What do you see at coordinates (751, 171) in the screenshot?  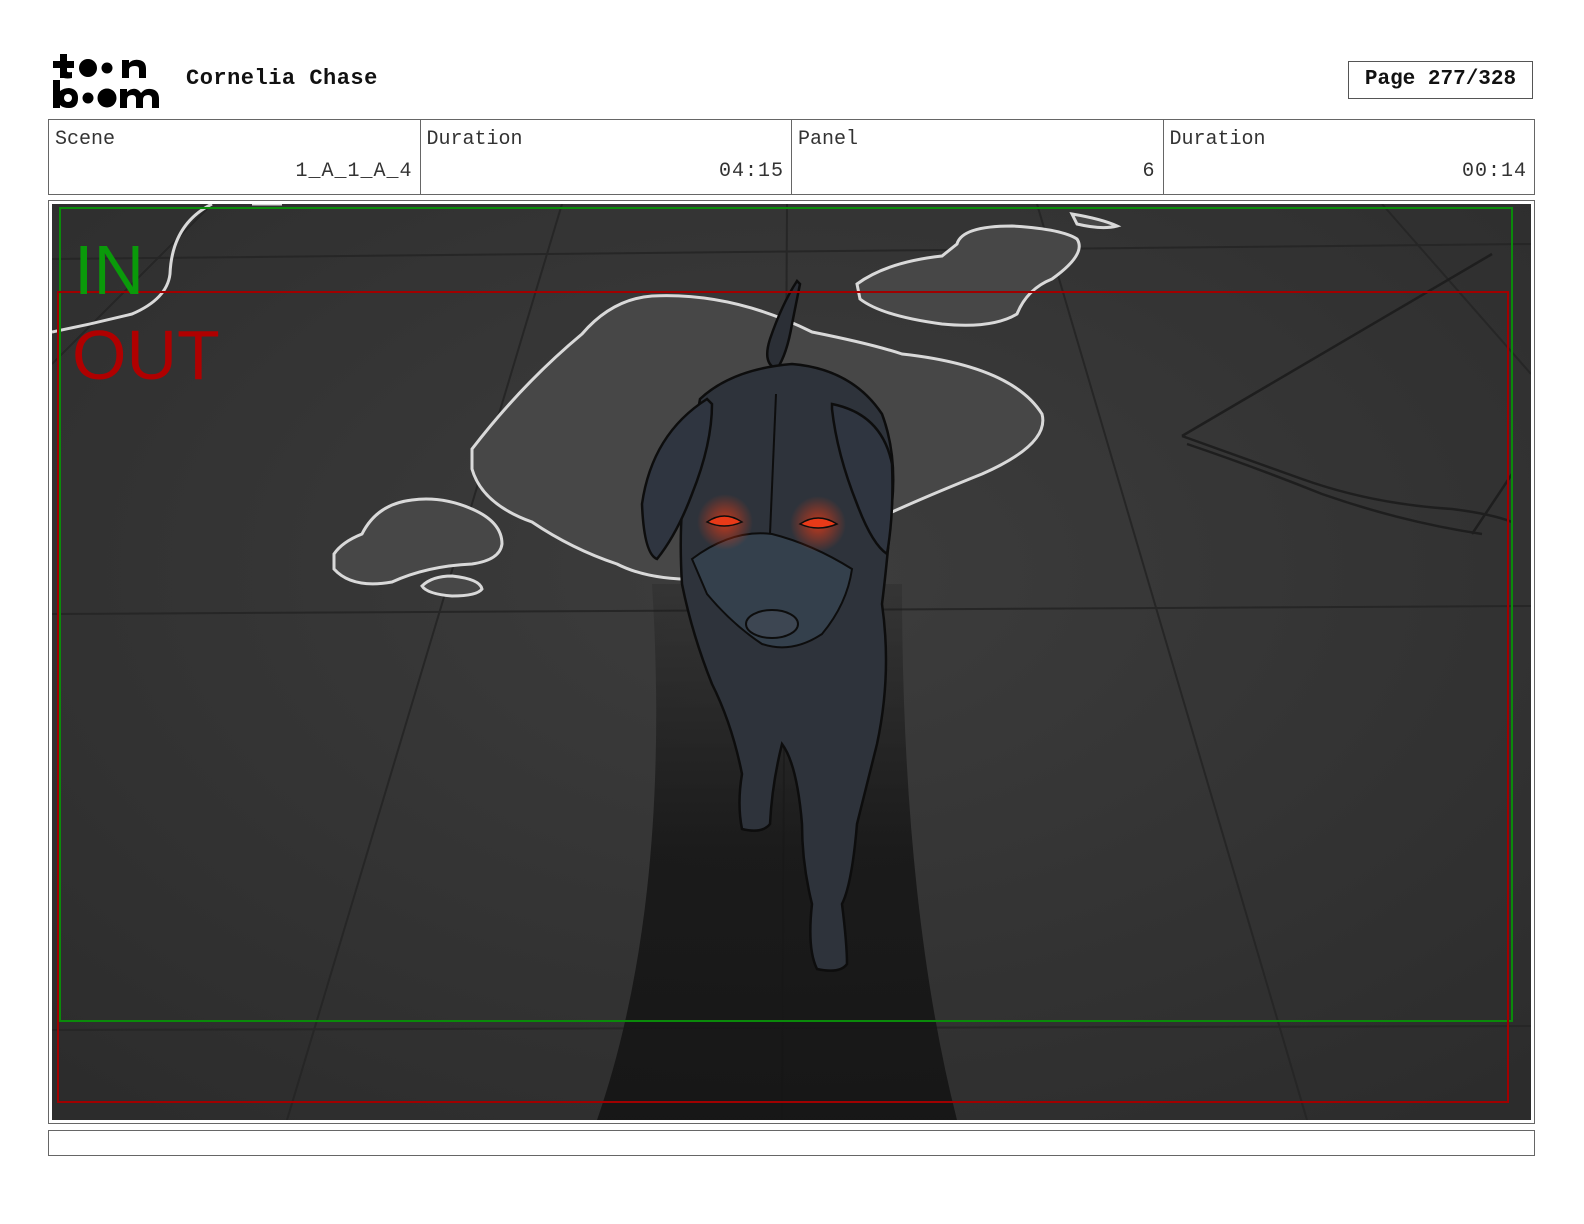 I see `scene-duration-value: 04:15` at bounding box center [751, 171].